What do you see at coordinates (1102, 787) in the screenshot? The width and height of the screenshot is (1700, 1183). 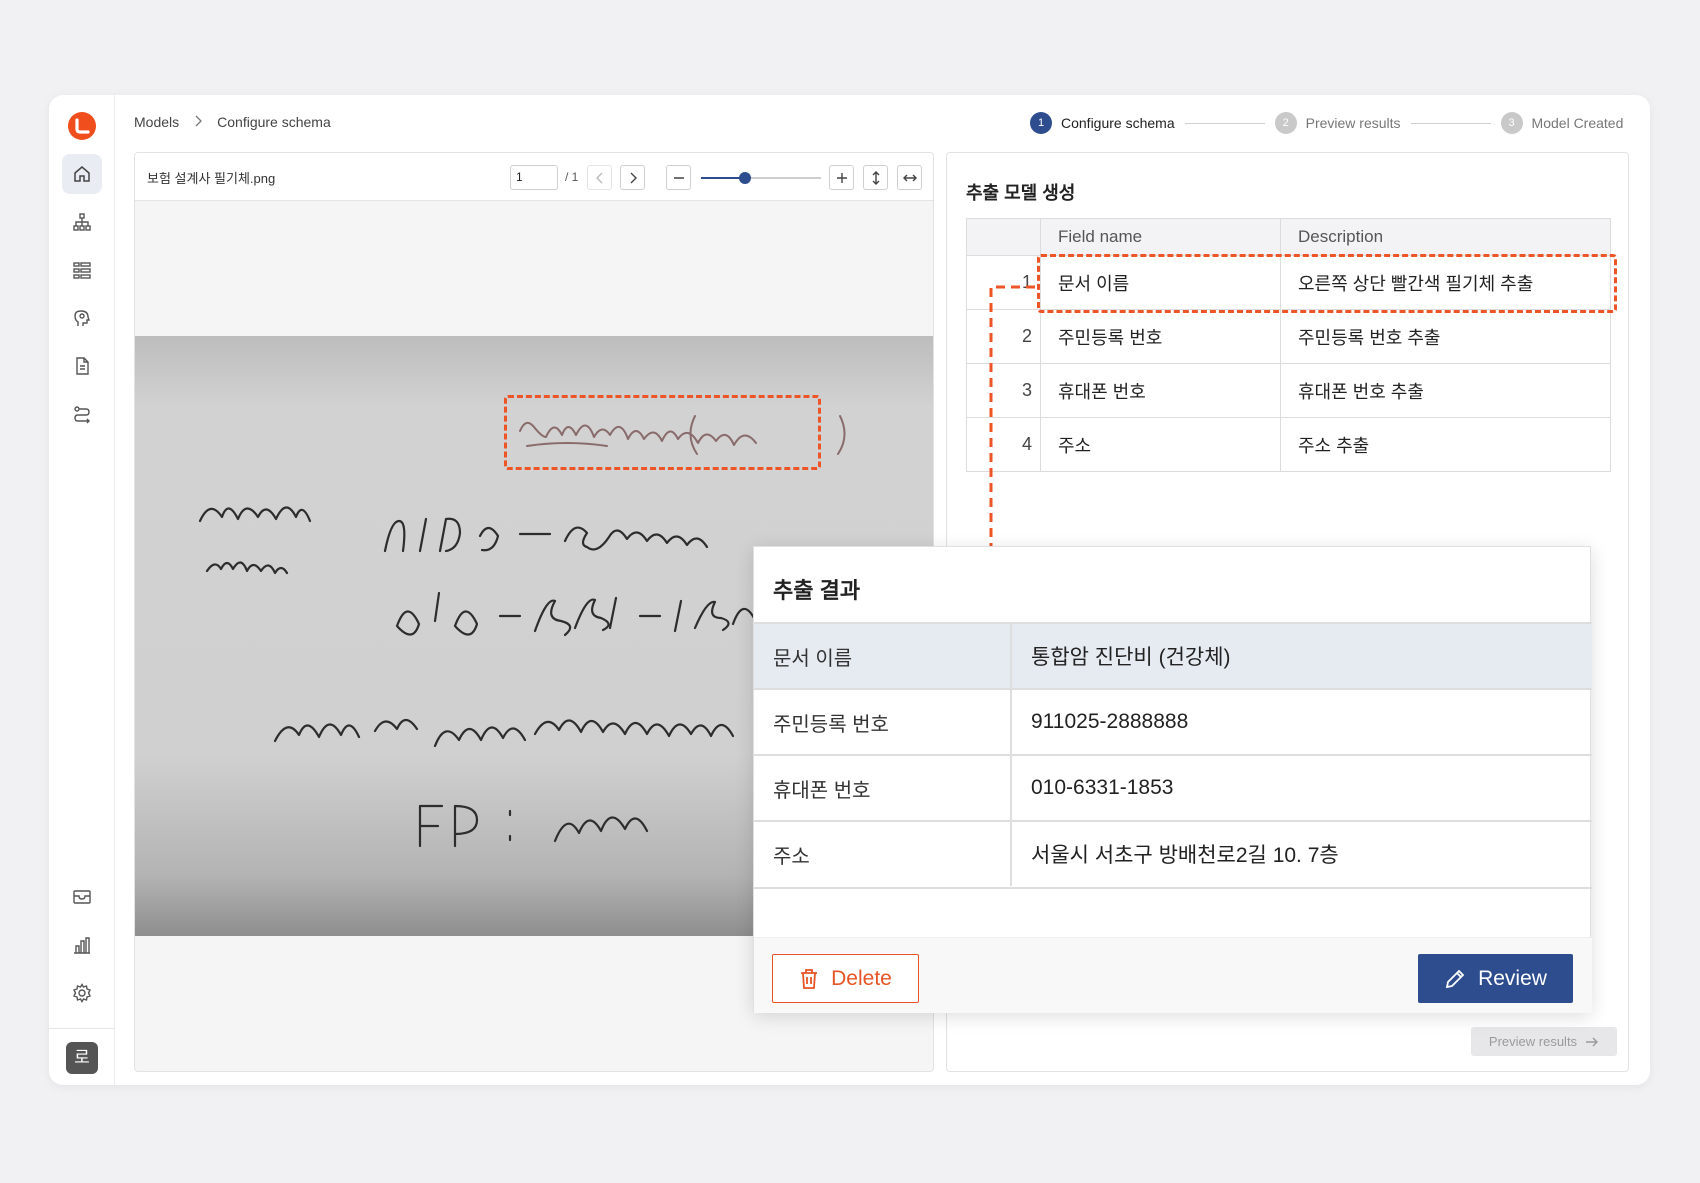 I see `result-value: 010-6331-1853` at bounding box center [1102, 787].